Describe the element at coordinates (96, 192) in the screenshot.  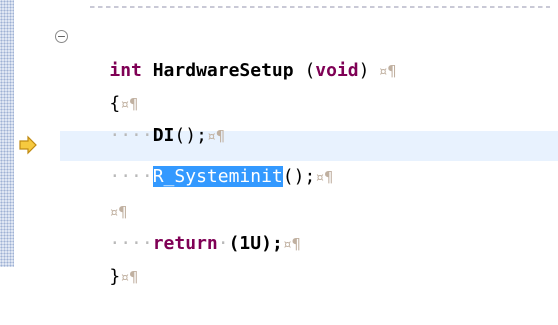
I see `code-line-5: ¤¶` at that location.